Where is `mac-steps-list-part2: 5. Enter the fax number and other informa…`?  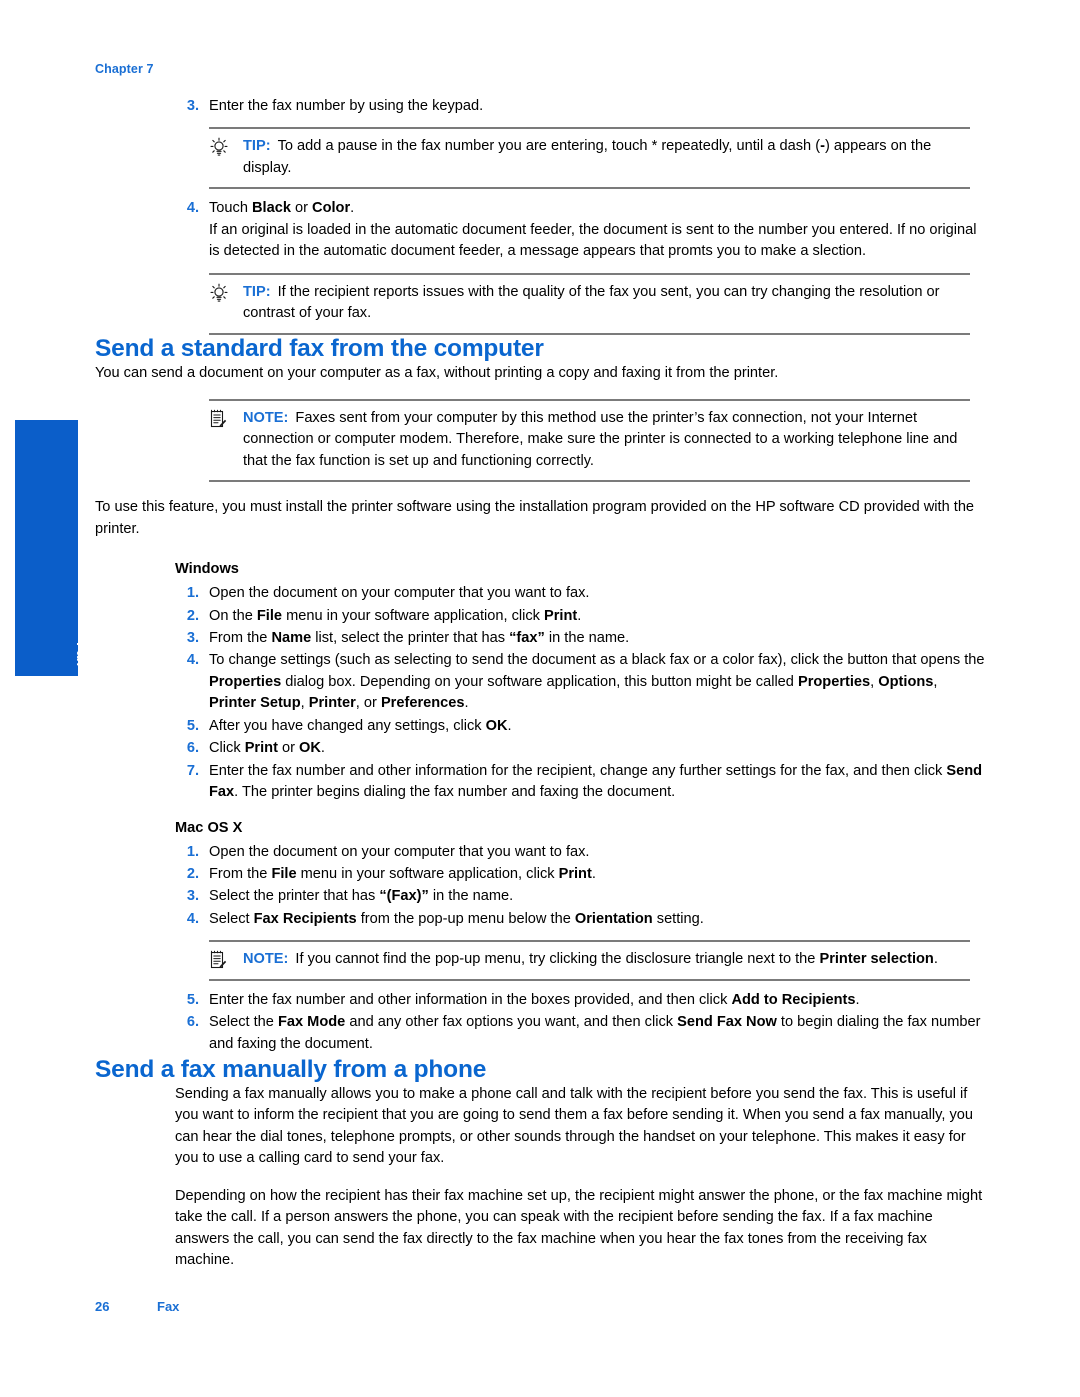
mac-steps-list-part2: 5. Enter the fax number and other informa… is located at coordinates (540, 1022).